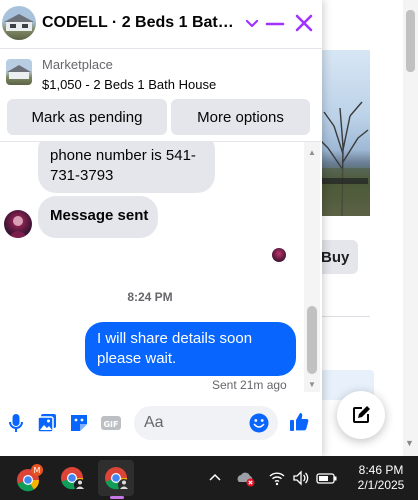  What do you see at coordinates (150, 297) in the screenshot?
I see `time-separator: 8:24 PM` at bounding box center [150, 297].